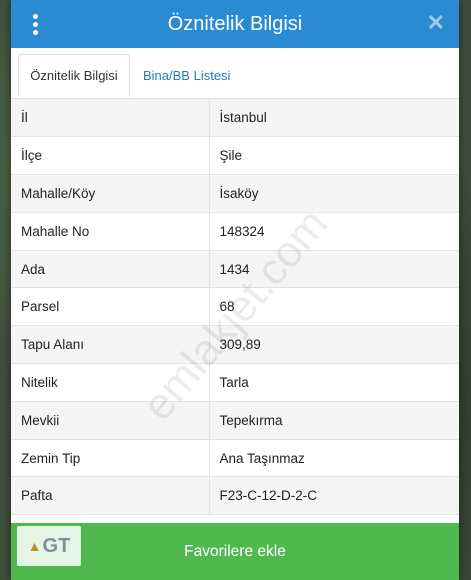 This screenshot has height=580, width=471. What do you see at coordinates (334, 193) in the screenshot?
I see `row-value: İsaköy` at bounding box center [334, 193].